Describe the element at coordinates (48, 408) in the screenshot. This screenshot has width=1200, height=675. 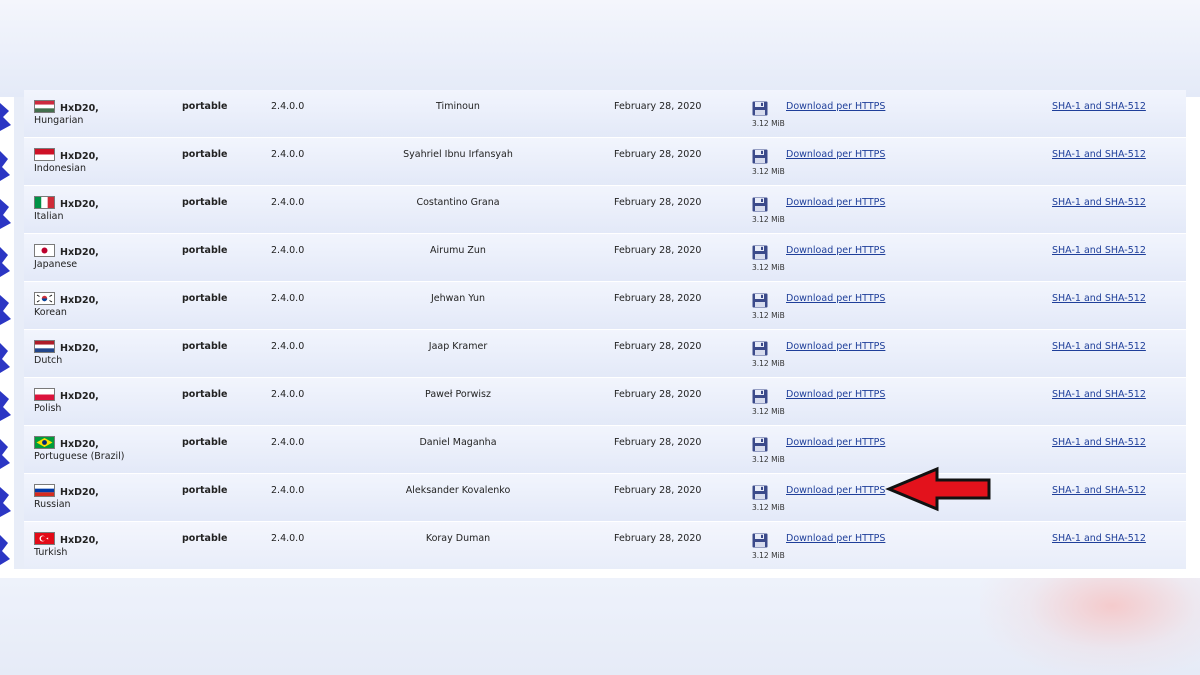
I see `language-name: Polish` at that location.